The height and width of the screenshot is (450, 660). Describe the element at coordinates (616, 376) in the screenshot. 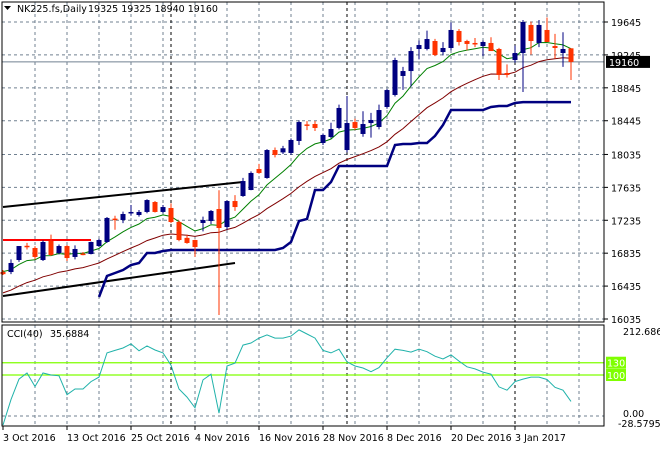

I see `cci-level-label: 100` at that location.